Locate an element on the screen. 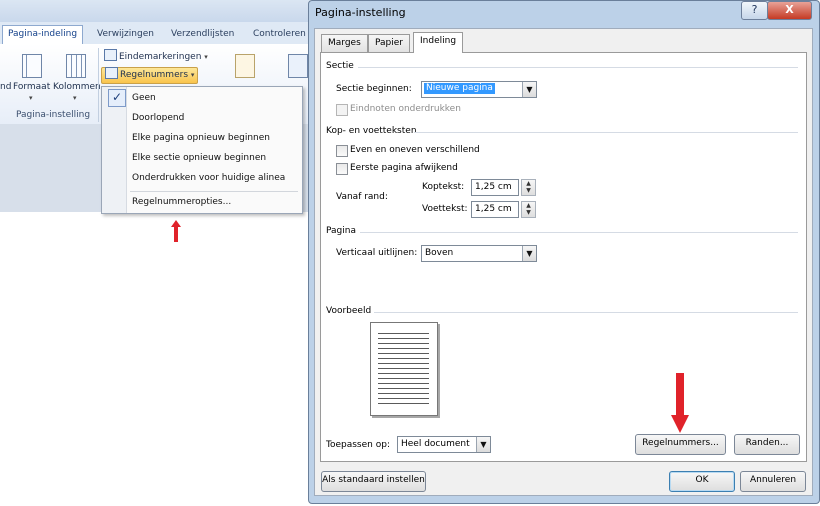 This screenshot has width=820, height=506. section-heading-kop: Kop- en voetteksten is located at coordinates (371, 131).